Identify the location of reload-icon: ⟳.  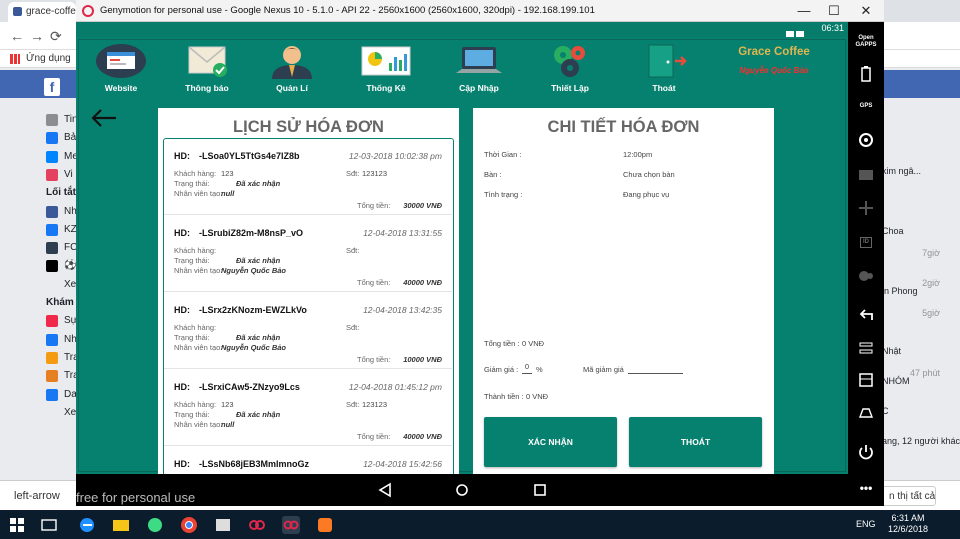
(56, 36).